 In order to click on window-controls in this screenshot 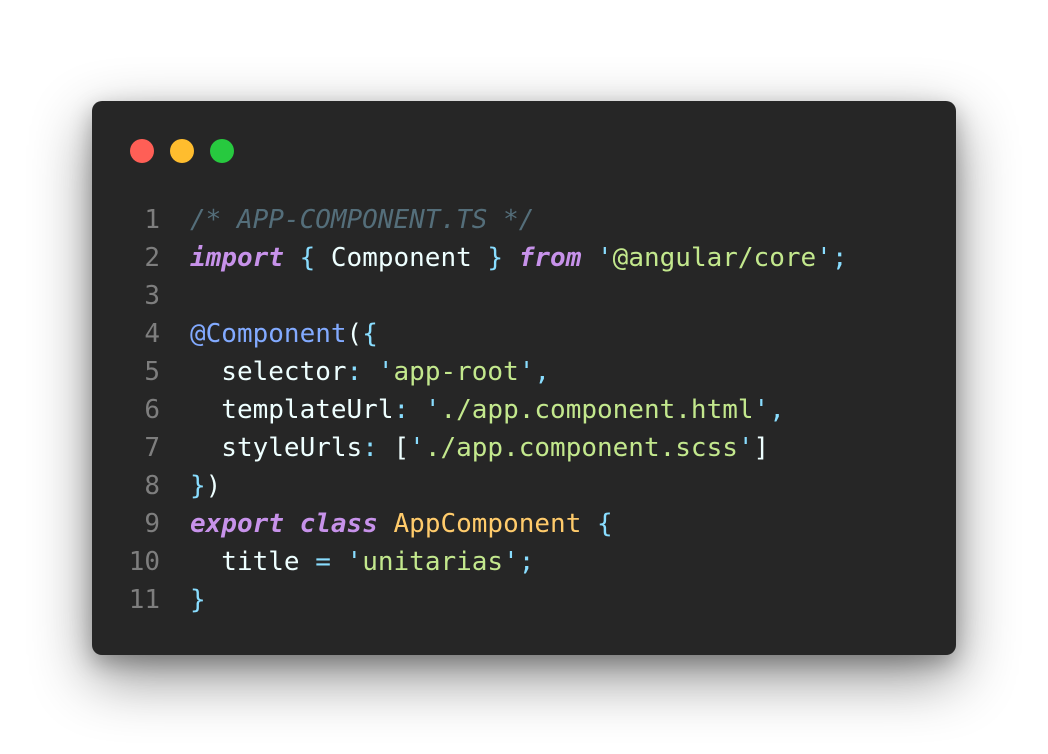, I will do `click(182, 151)`.